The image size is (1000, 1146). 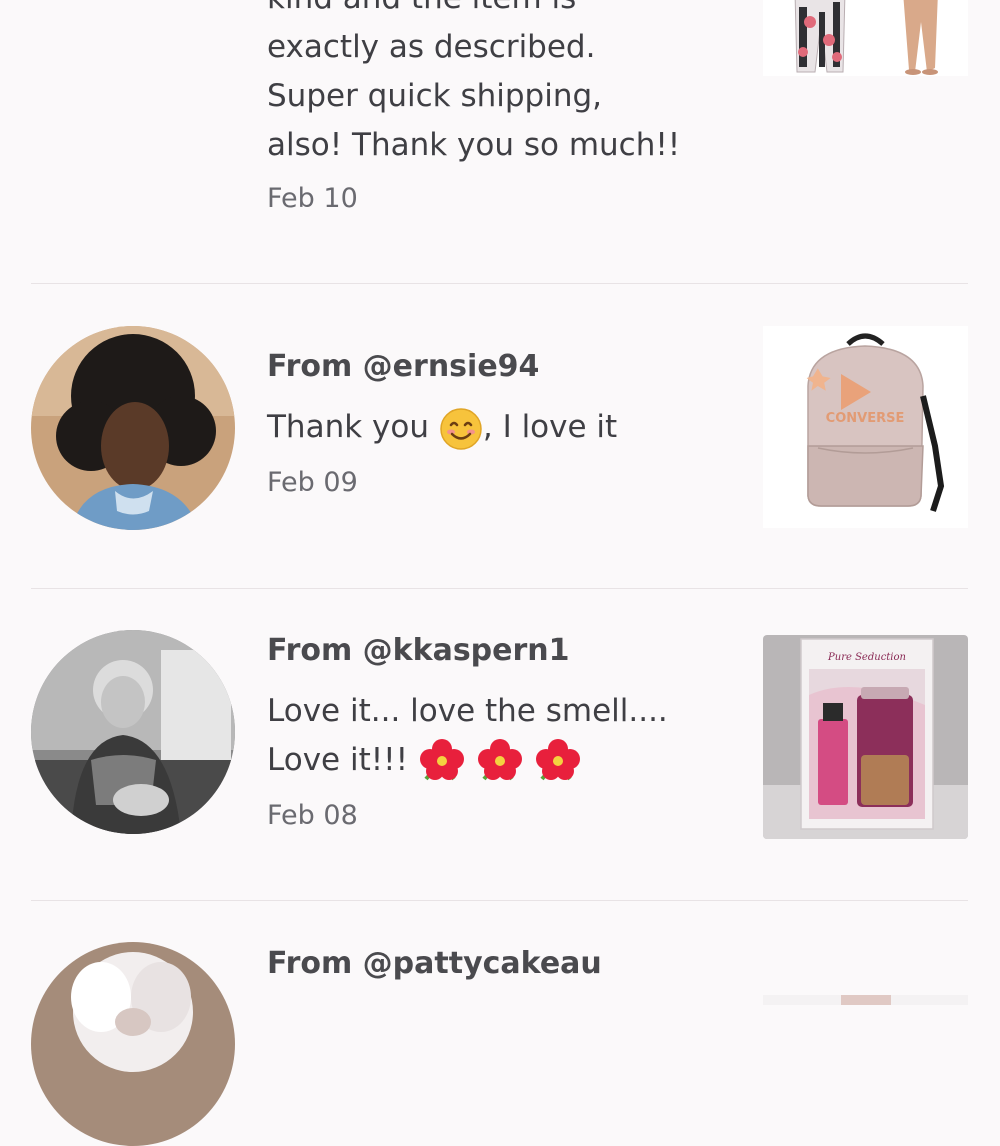 I want to click on backpack-brand-text: CONVERSE, so click(x=865, y=418).